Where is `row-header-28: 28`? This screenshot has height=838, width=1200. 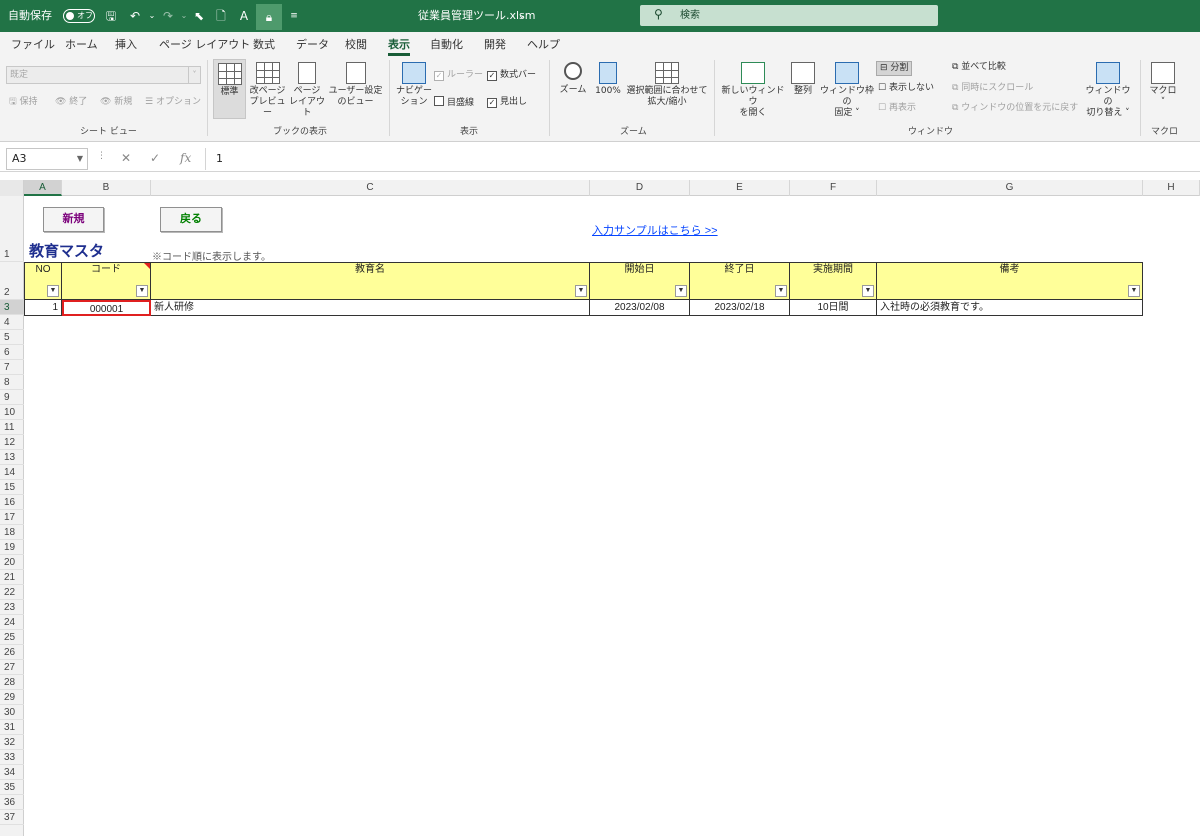
row-header-28: 28 is located at coordinates (12, 682).